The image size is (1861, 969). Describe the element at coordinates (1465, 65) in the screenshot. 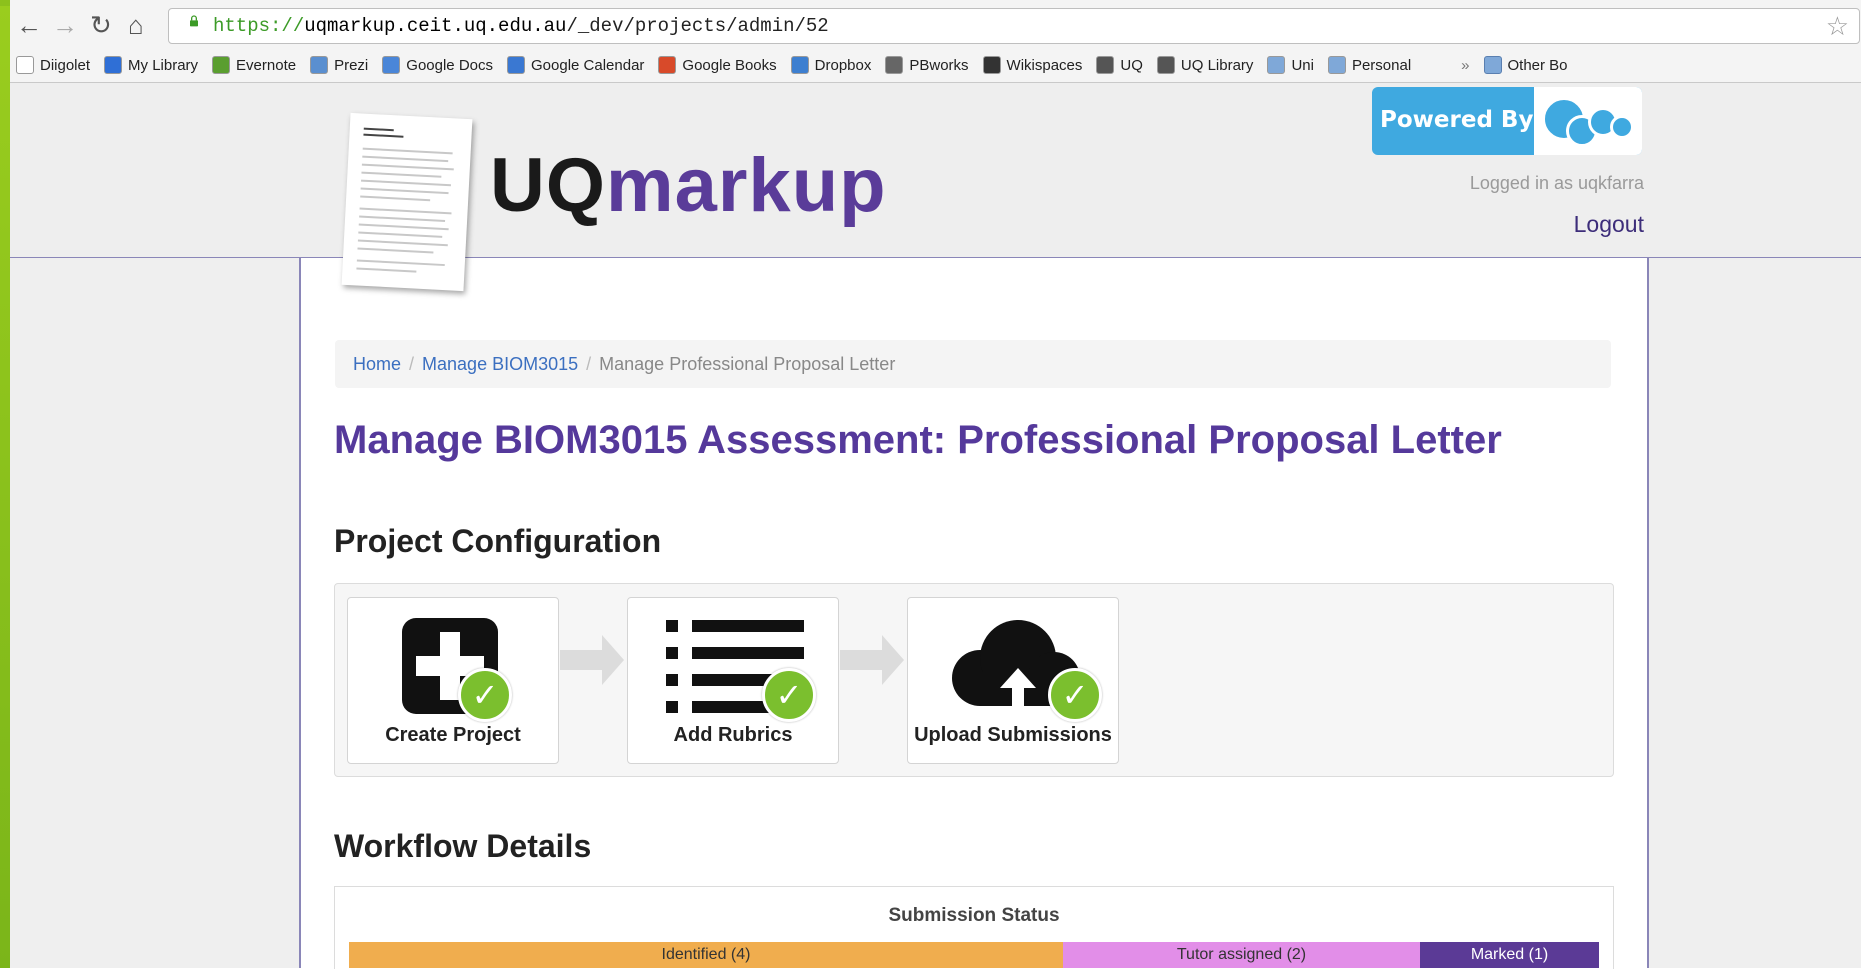

I see `bookmarks-overflow-icon: »` at that location.